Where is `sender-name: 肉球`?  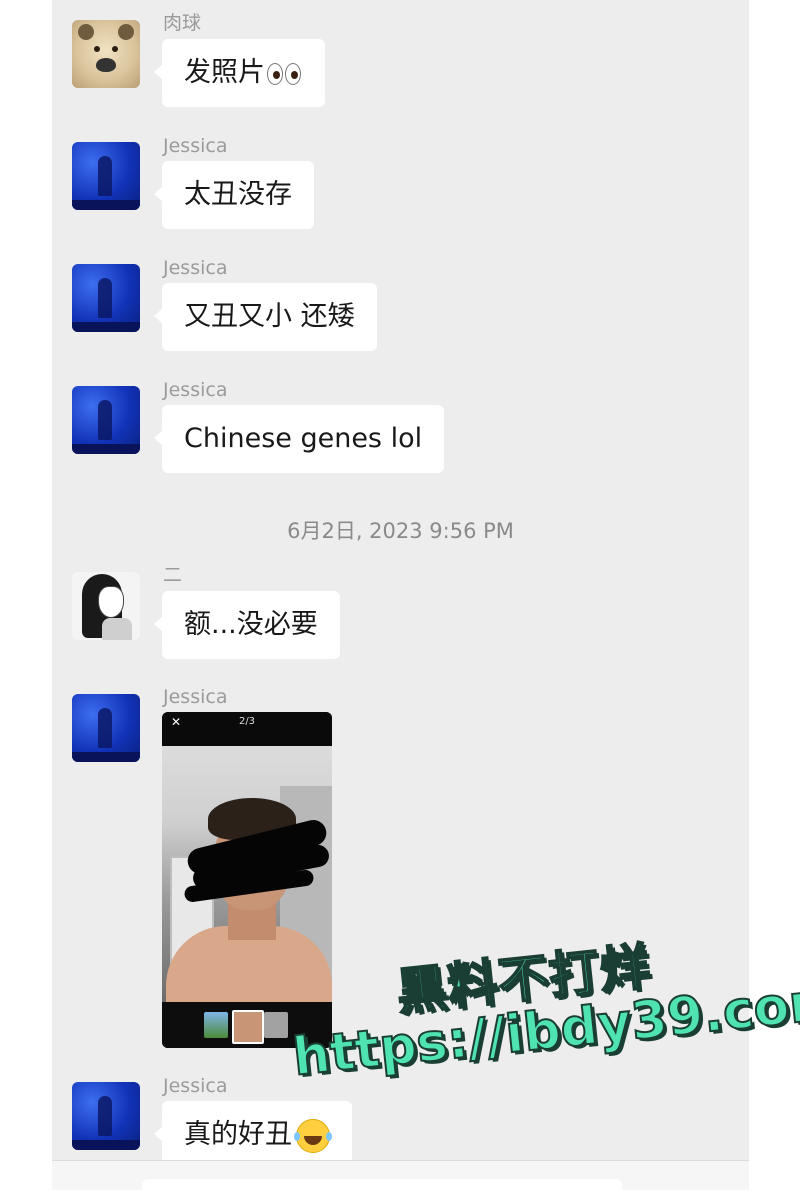
sender-name: 肉球 is located at coordinates (182, 23).